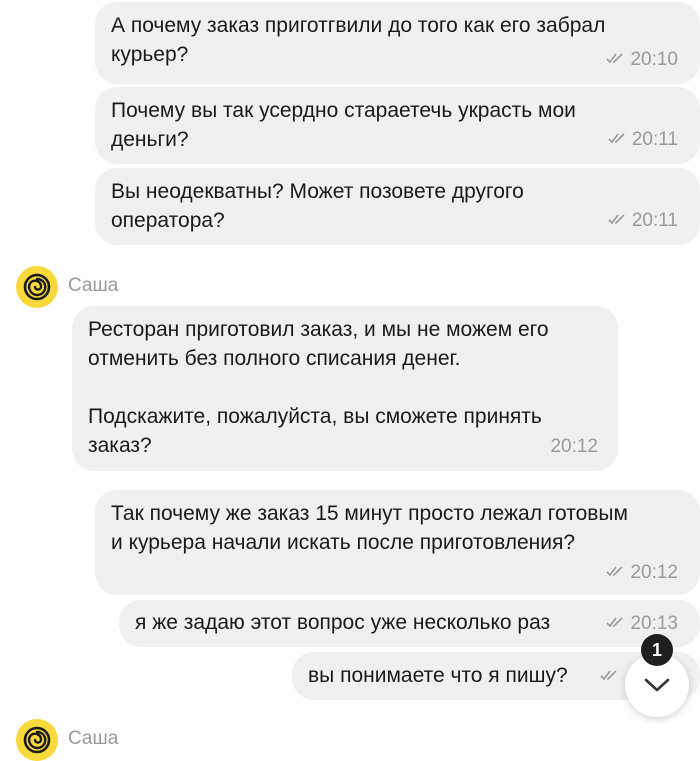  Describe the element at coordinates (343, 622) in the screenshot. I see `message-text: я же задаю этот вопрос уже несколько раз` at that location.